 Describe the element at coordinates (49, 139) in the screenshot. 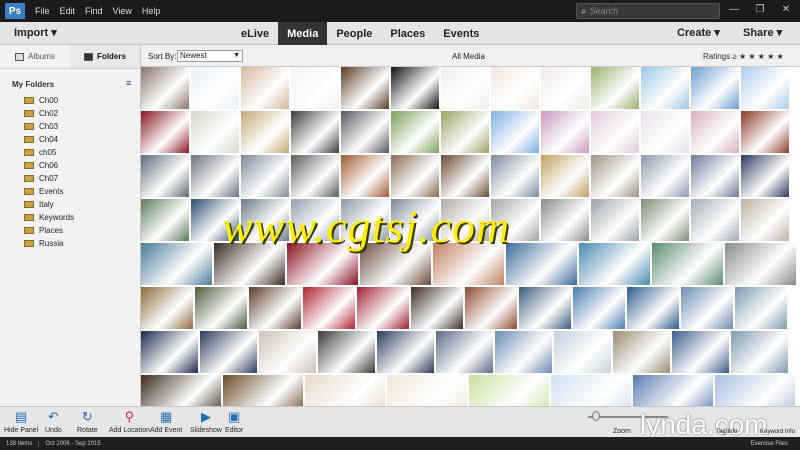

I see `folder-item: Ch04` at that location.